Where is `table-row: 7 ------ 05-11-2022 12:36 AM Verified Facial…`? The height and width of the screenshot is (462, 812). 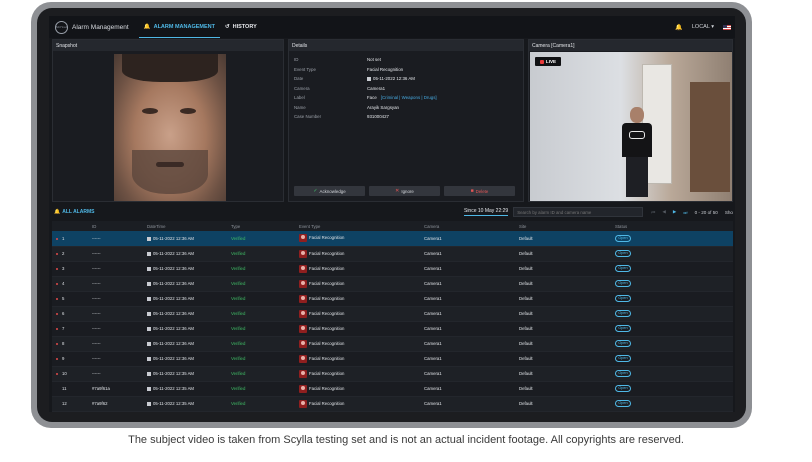
table-row: 7 ------ 05-11-2022 12:36 AM Verified Facial… is located at coordinates (392, 329).